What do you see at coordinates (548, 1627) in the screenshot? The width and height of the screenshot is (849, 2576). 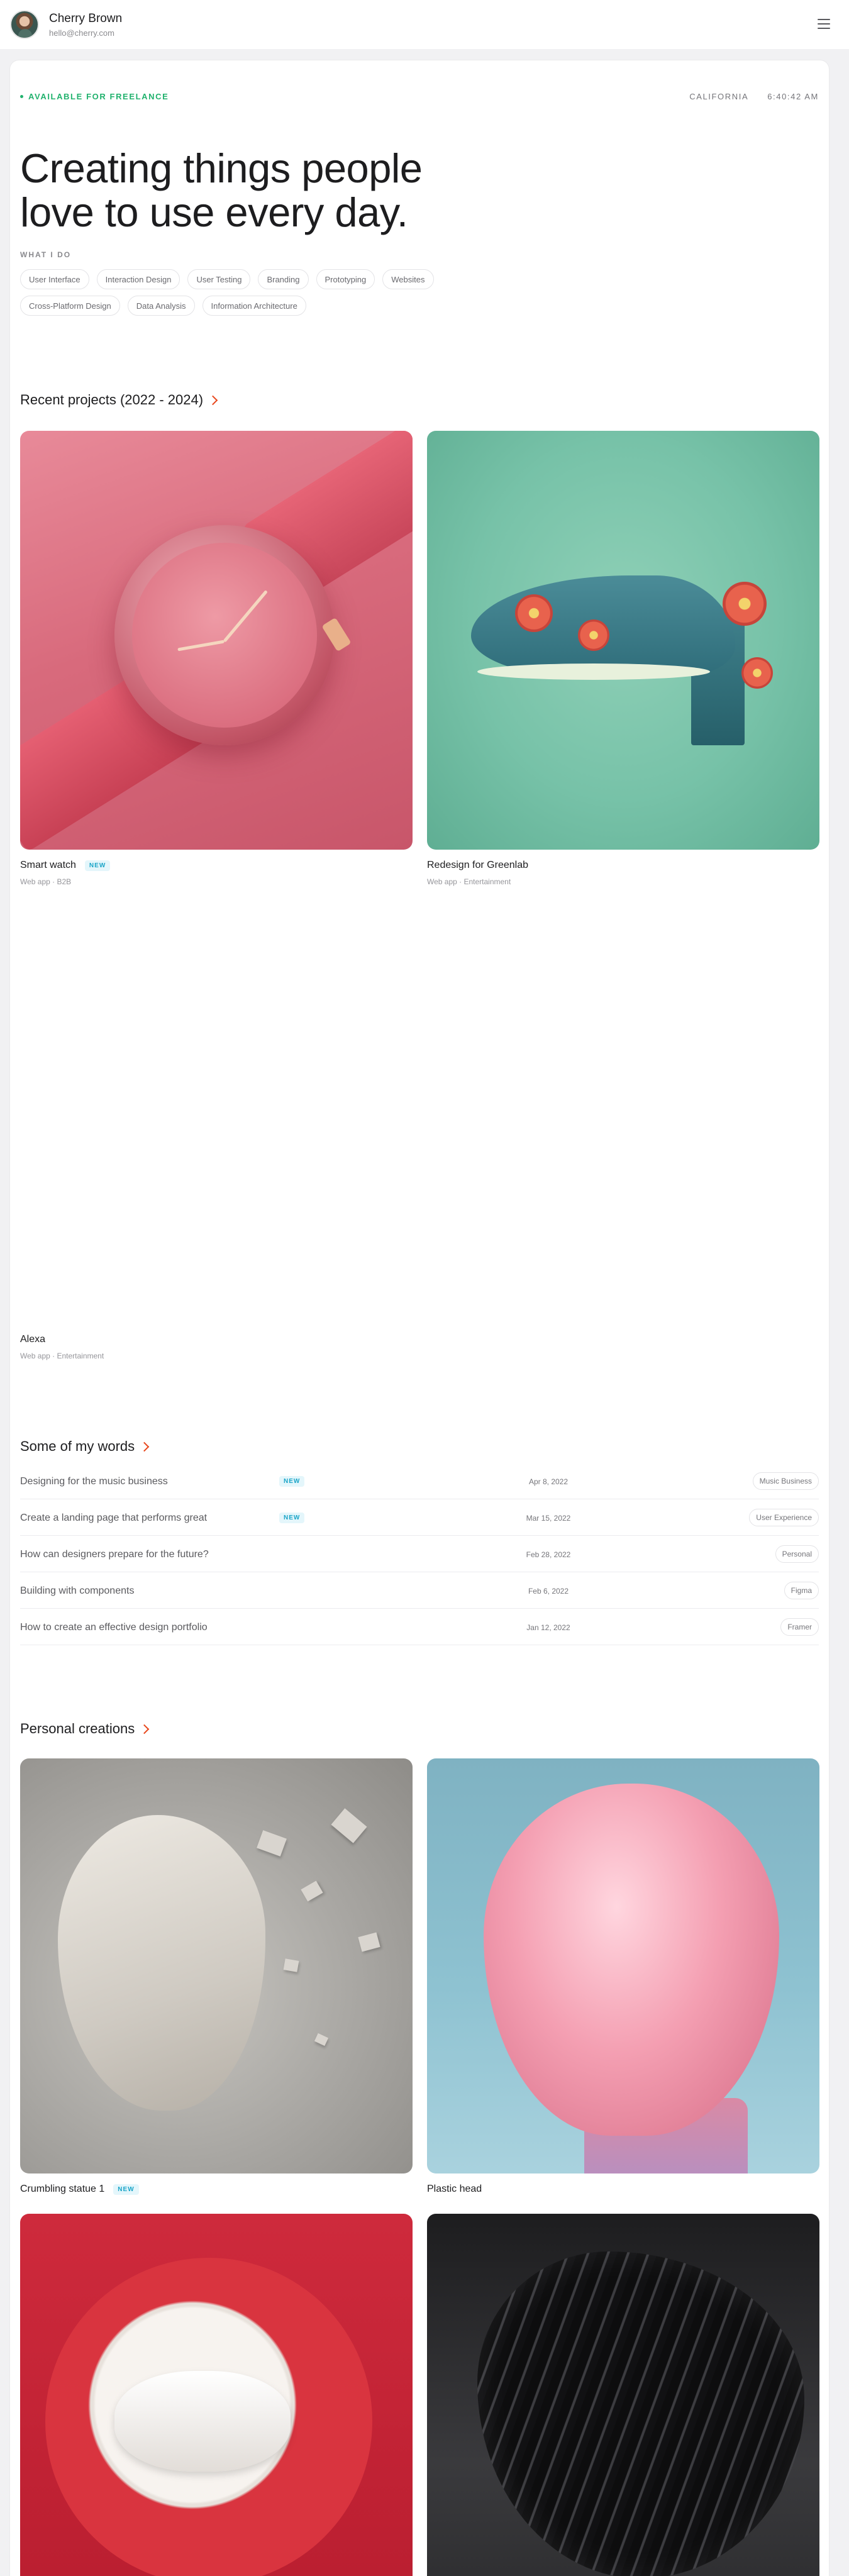 I see `post-date: Jan 12, 2022` at bounding box center [548, 1627].